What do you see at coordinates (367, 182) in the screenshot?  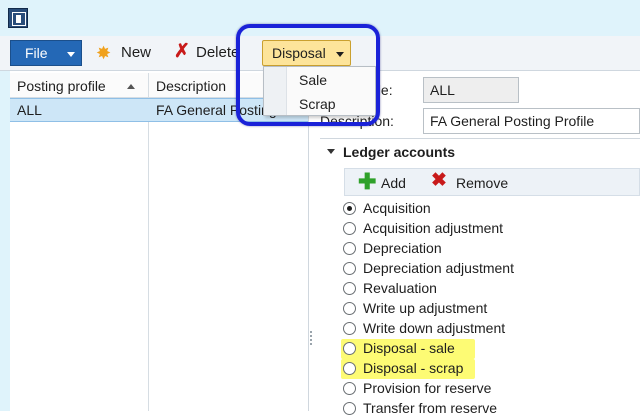 I see `add-plus-icon: ✚` at bounding box center [367, 182].